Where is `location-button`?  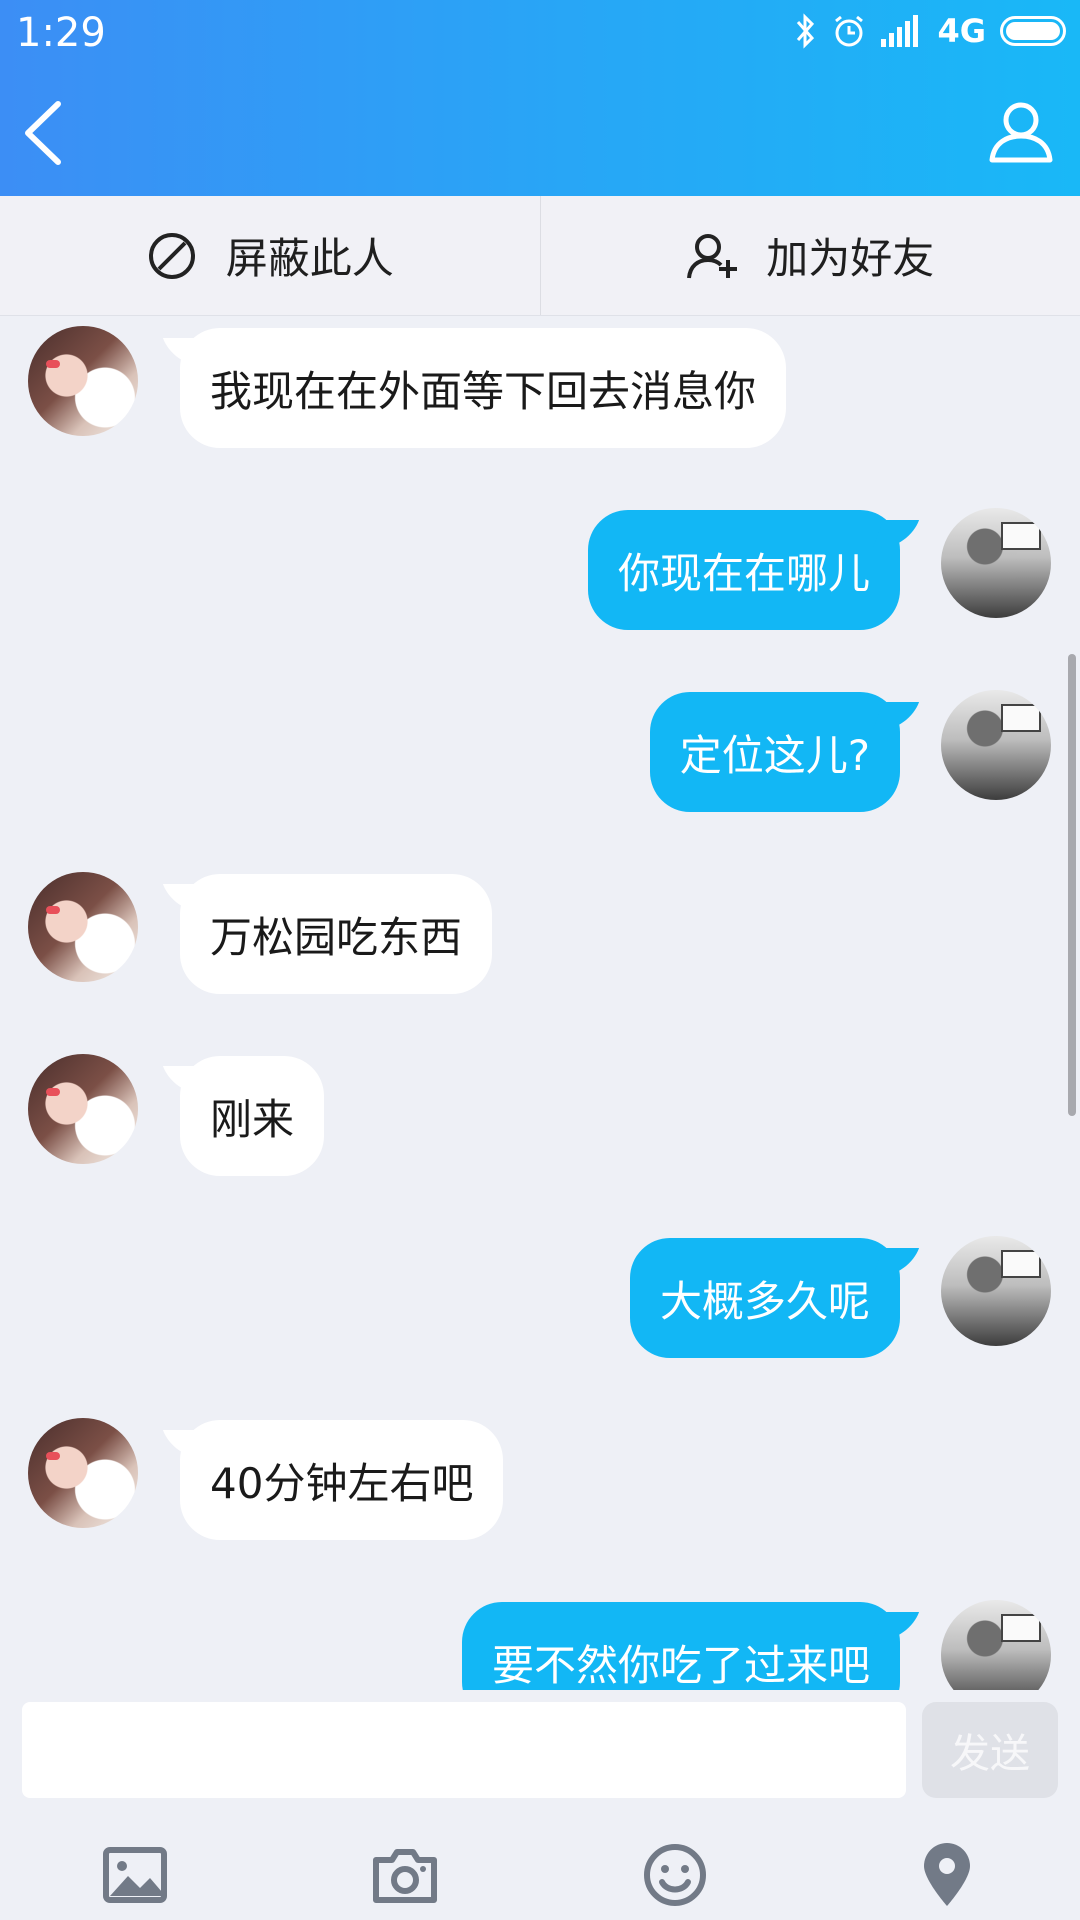
location-button is located at coordinates (947, 1875).